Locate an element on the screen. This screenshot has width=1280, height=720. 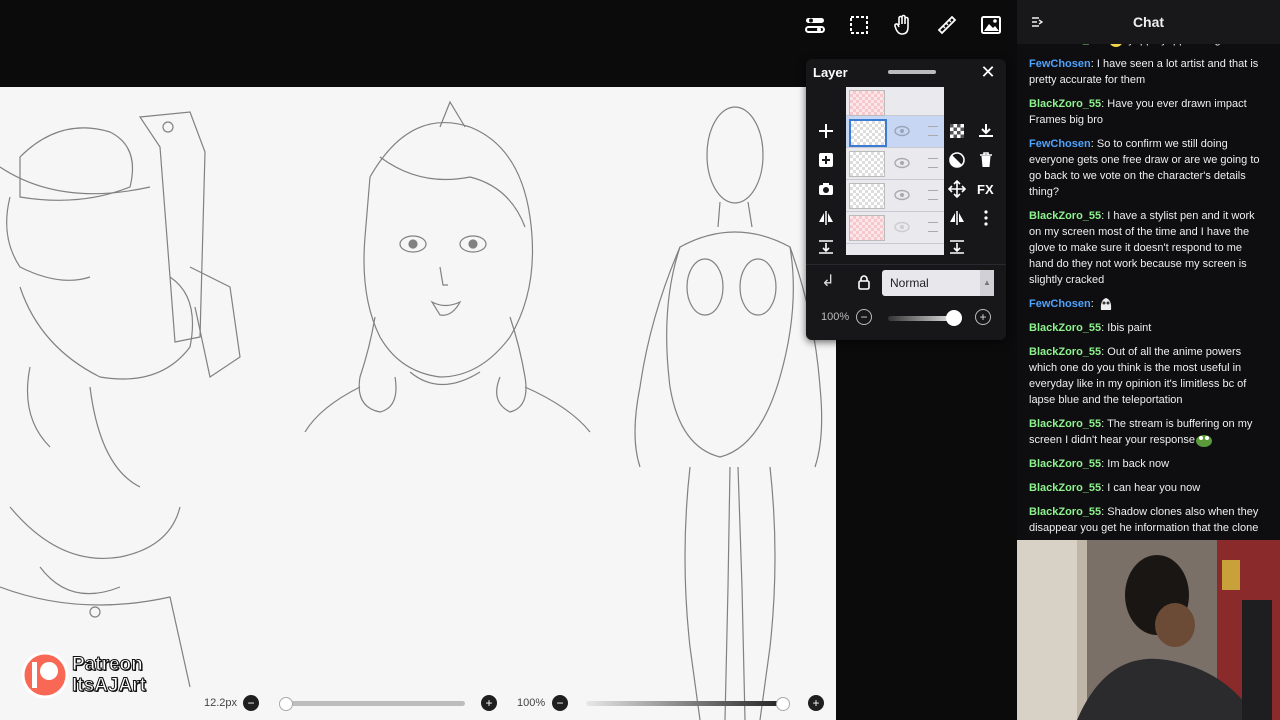
add-layer-button is located at coordinates (826, 131).